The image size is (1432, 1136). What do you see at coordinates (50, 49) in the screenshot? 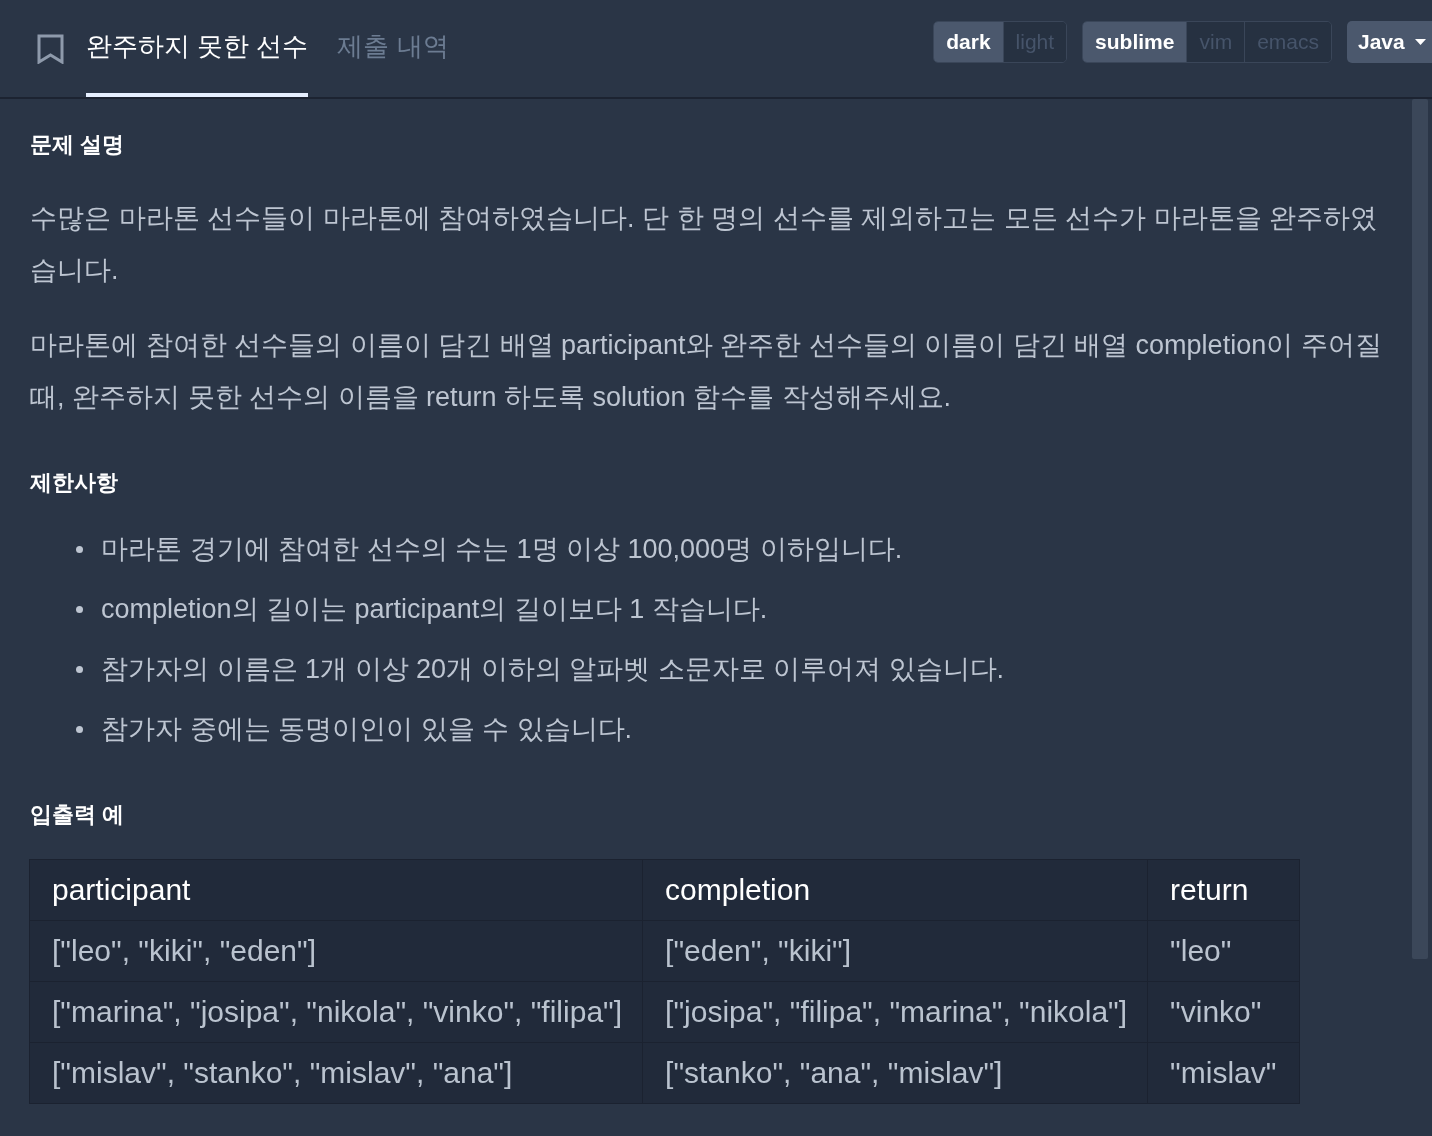
I see `bookmark-icon` at bounding box center [50, 49].